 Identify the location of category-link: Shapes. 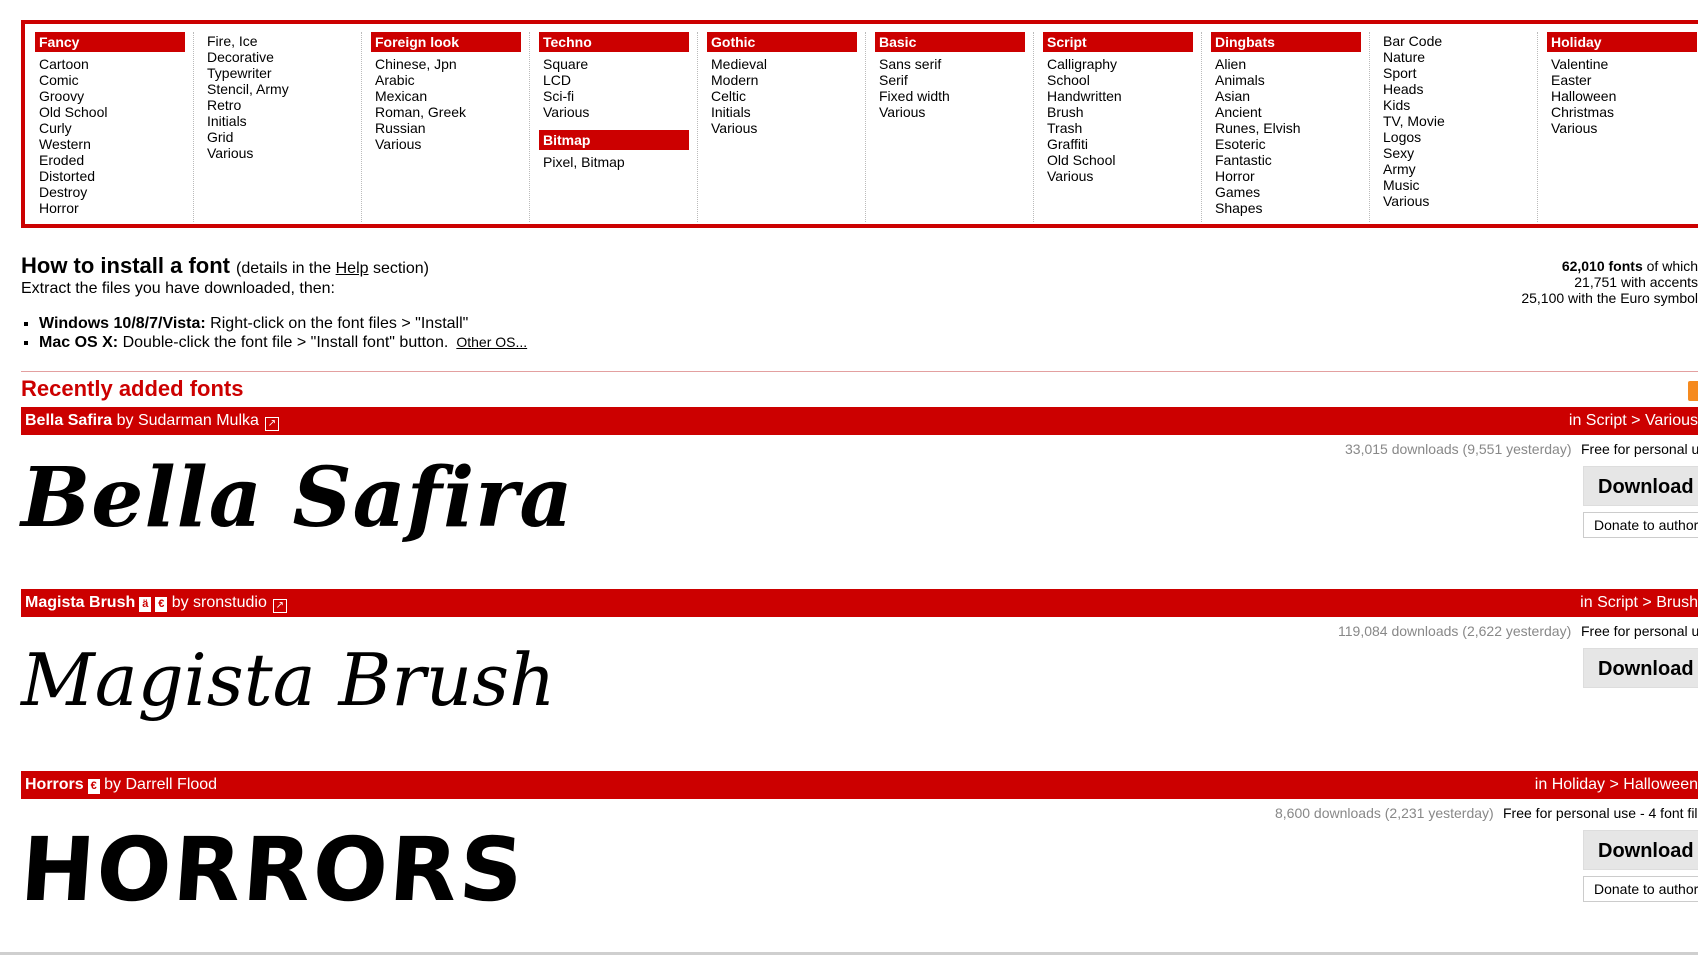
(1292, 208).